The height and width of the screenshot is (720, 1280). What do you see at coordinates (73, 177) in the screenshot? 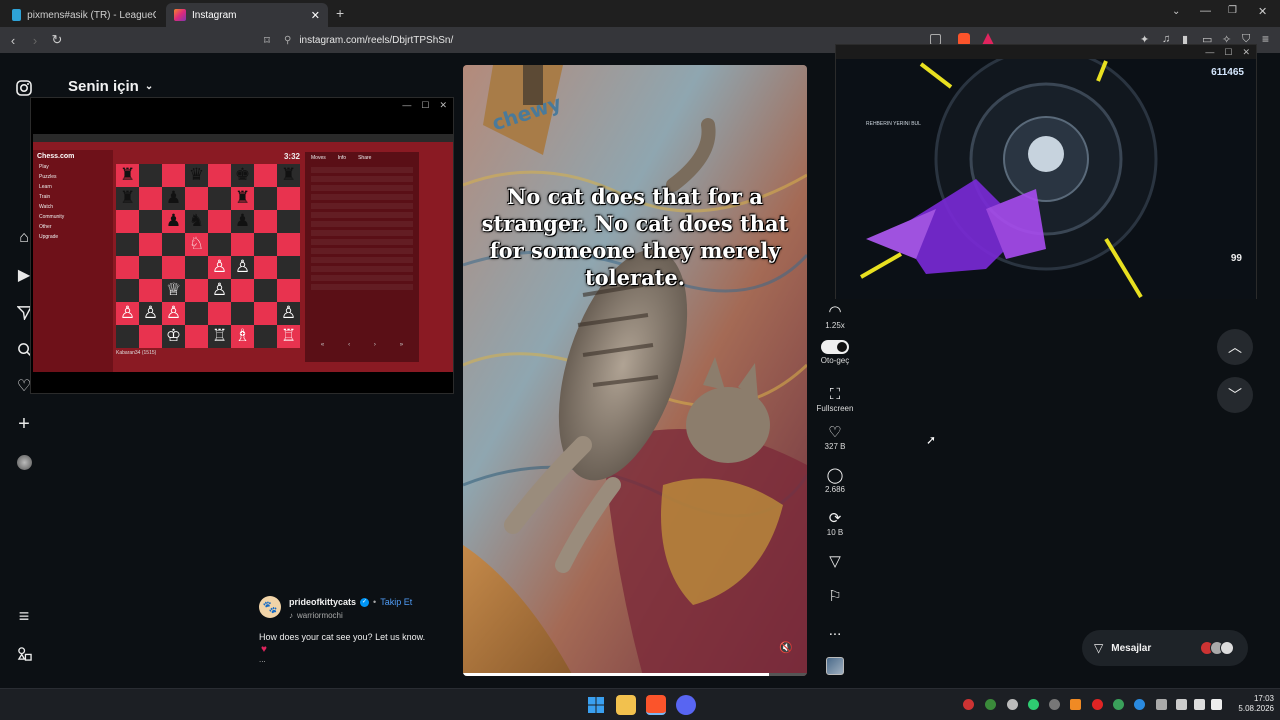
I see `chess-sidebar-item: Puzzles` at bounding box center [73, 177].